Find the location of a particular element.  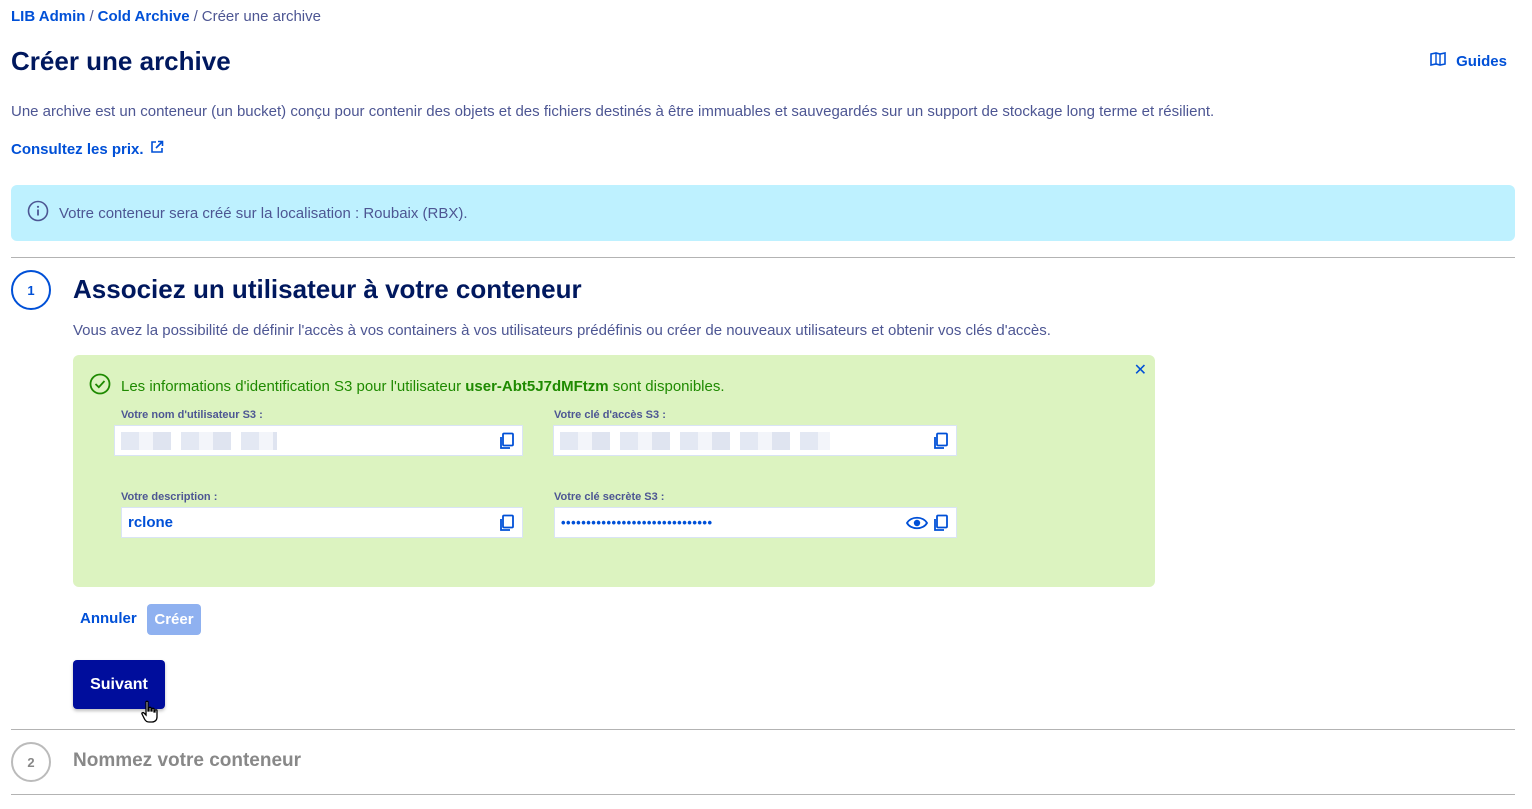

description-value: rclone is located at coordinates (151, 522).